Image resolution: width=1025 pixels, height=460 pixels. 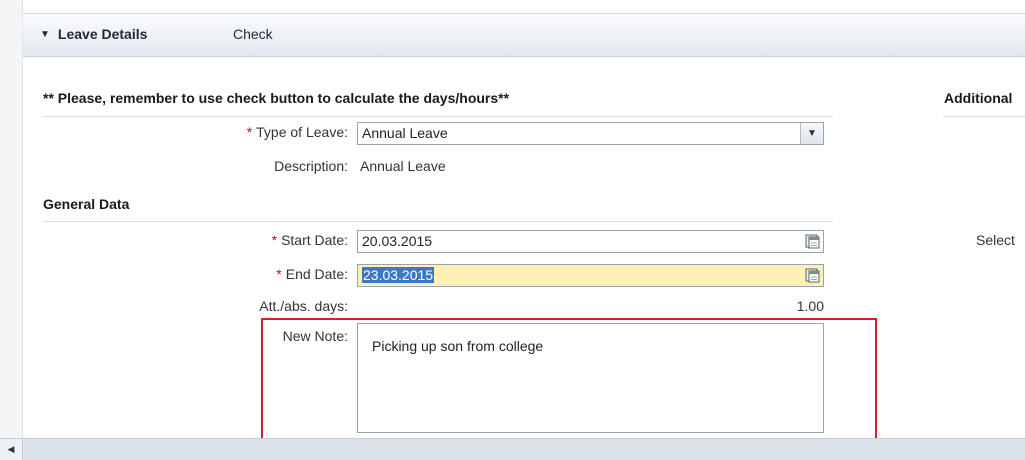 What do you see at coordinates (315, 336) in the screenshot?
I see `new-note-label: New Note:` at bounding box center [315, 336].